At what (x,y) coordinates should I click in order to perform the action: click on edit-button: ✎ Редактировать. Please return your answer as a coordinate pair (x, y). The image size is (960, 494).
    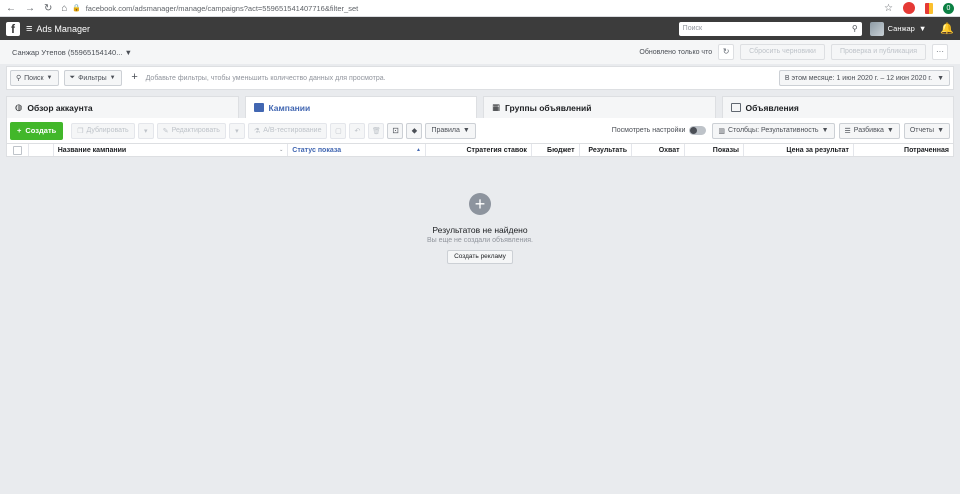
    Looking at the image, I should click on (191, 130).